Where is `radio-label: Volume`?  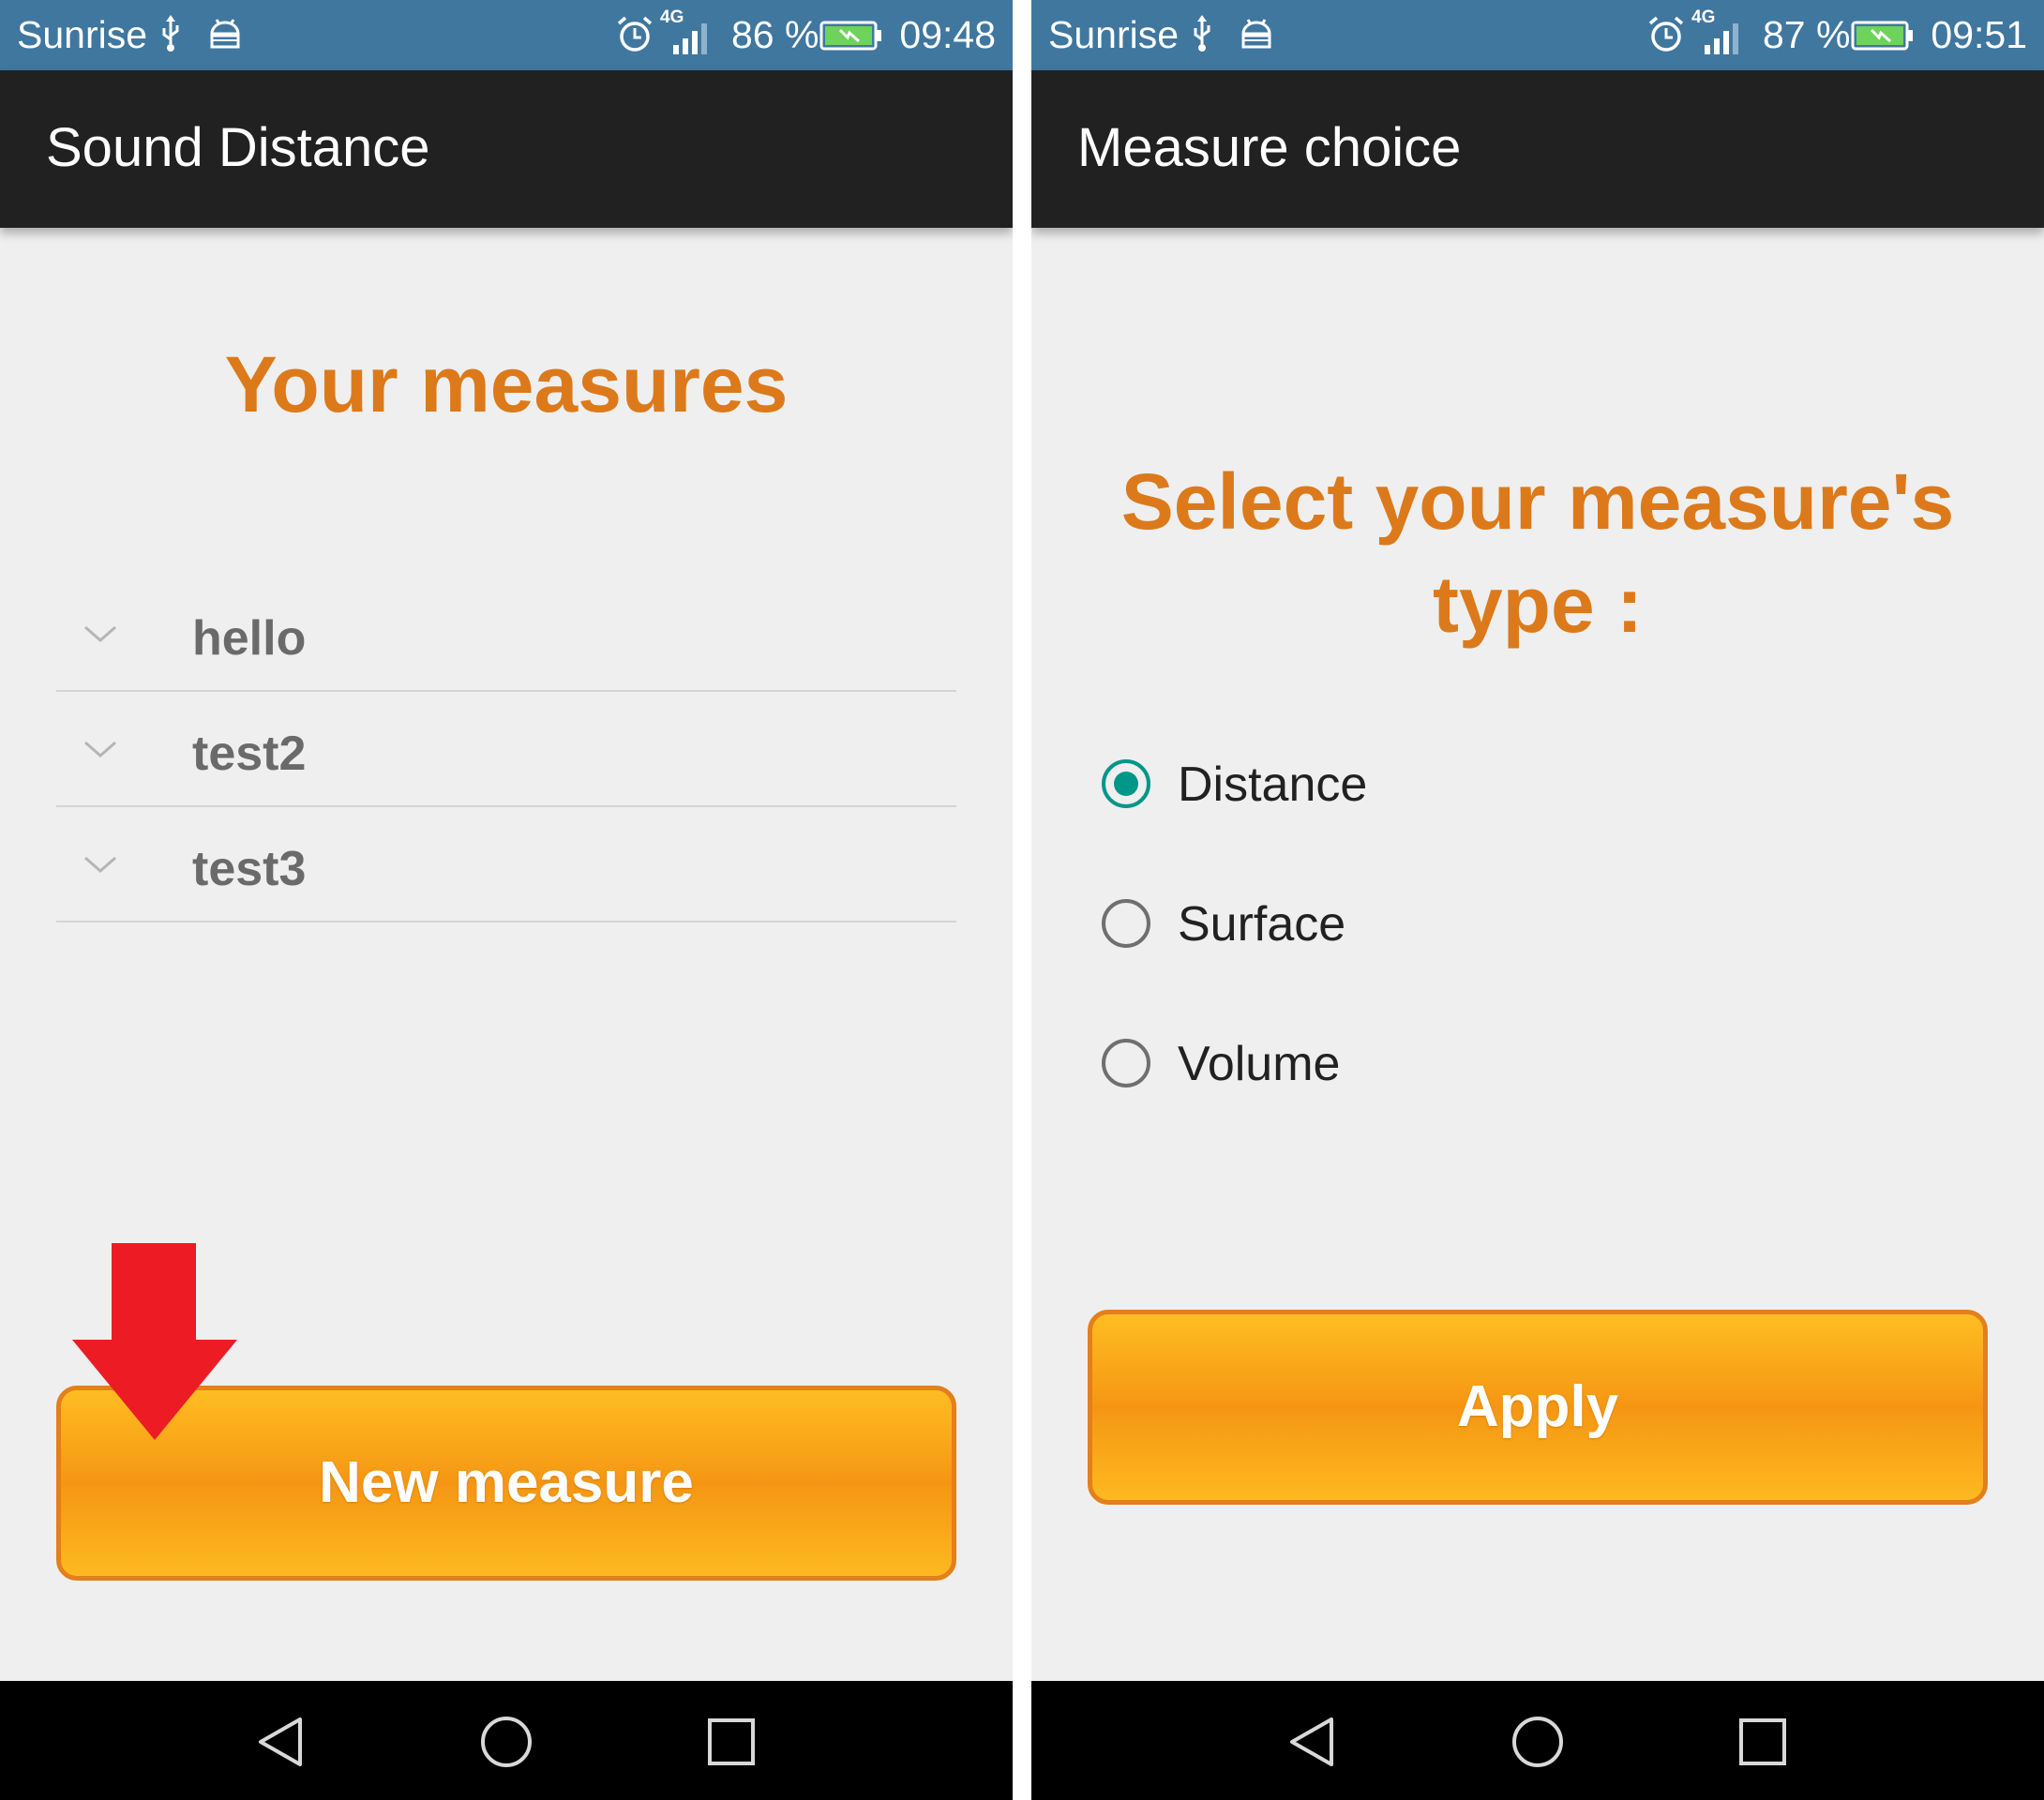
radio-label: Volume is located at coordinates (1259, 1064).